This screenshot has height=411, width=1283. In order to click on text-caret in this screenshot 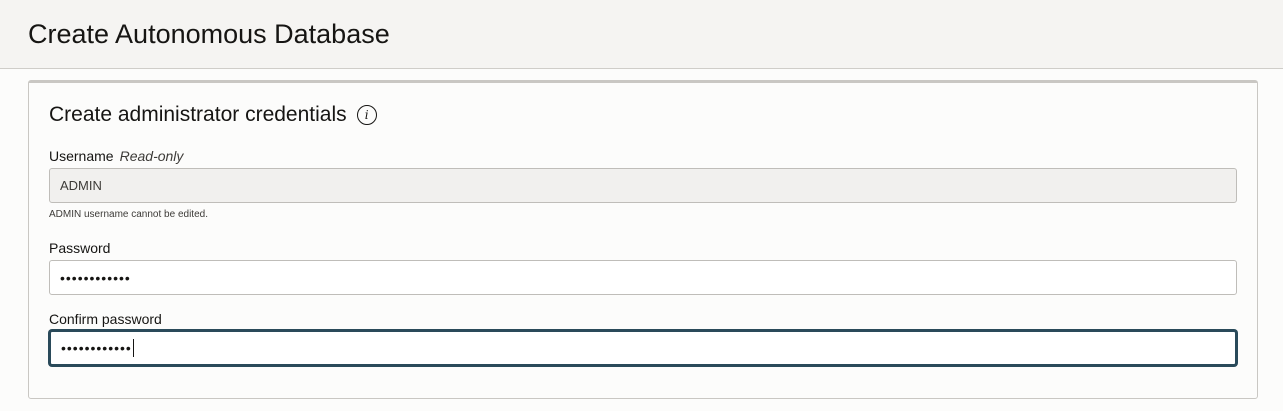, I will do `click(133, 348)`.